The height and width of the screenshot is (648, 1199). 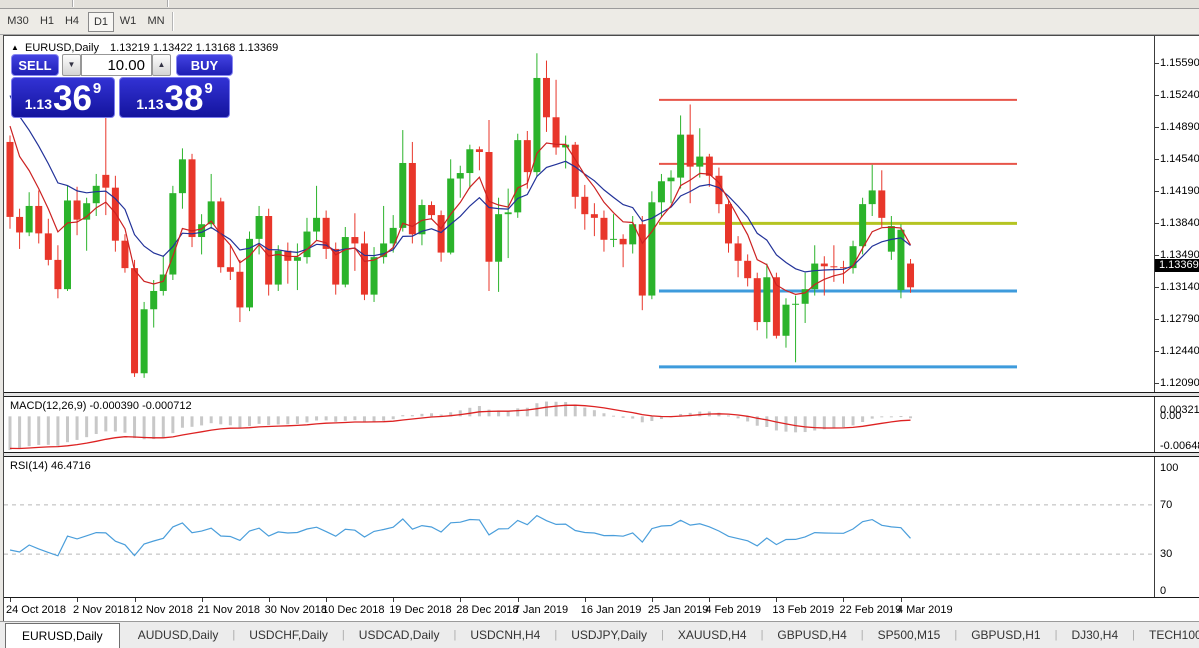 I want to click on tab-dj30-h4: DJ30,H4, so click(x=1094, y=635).